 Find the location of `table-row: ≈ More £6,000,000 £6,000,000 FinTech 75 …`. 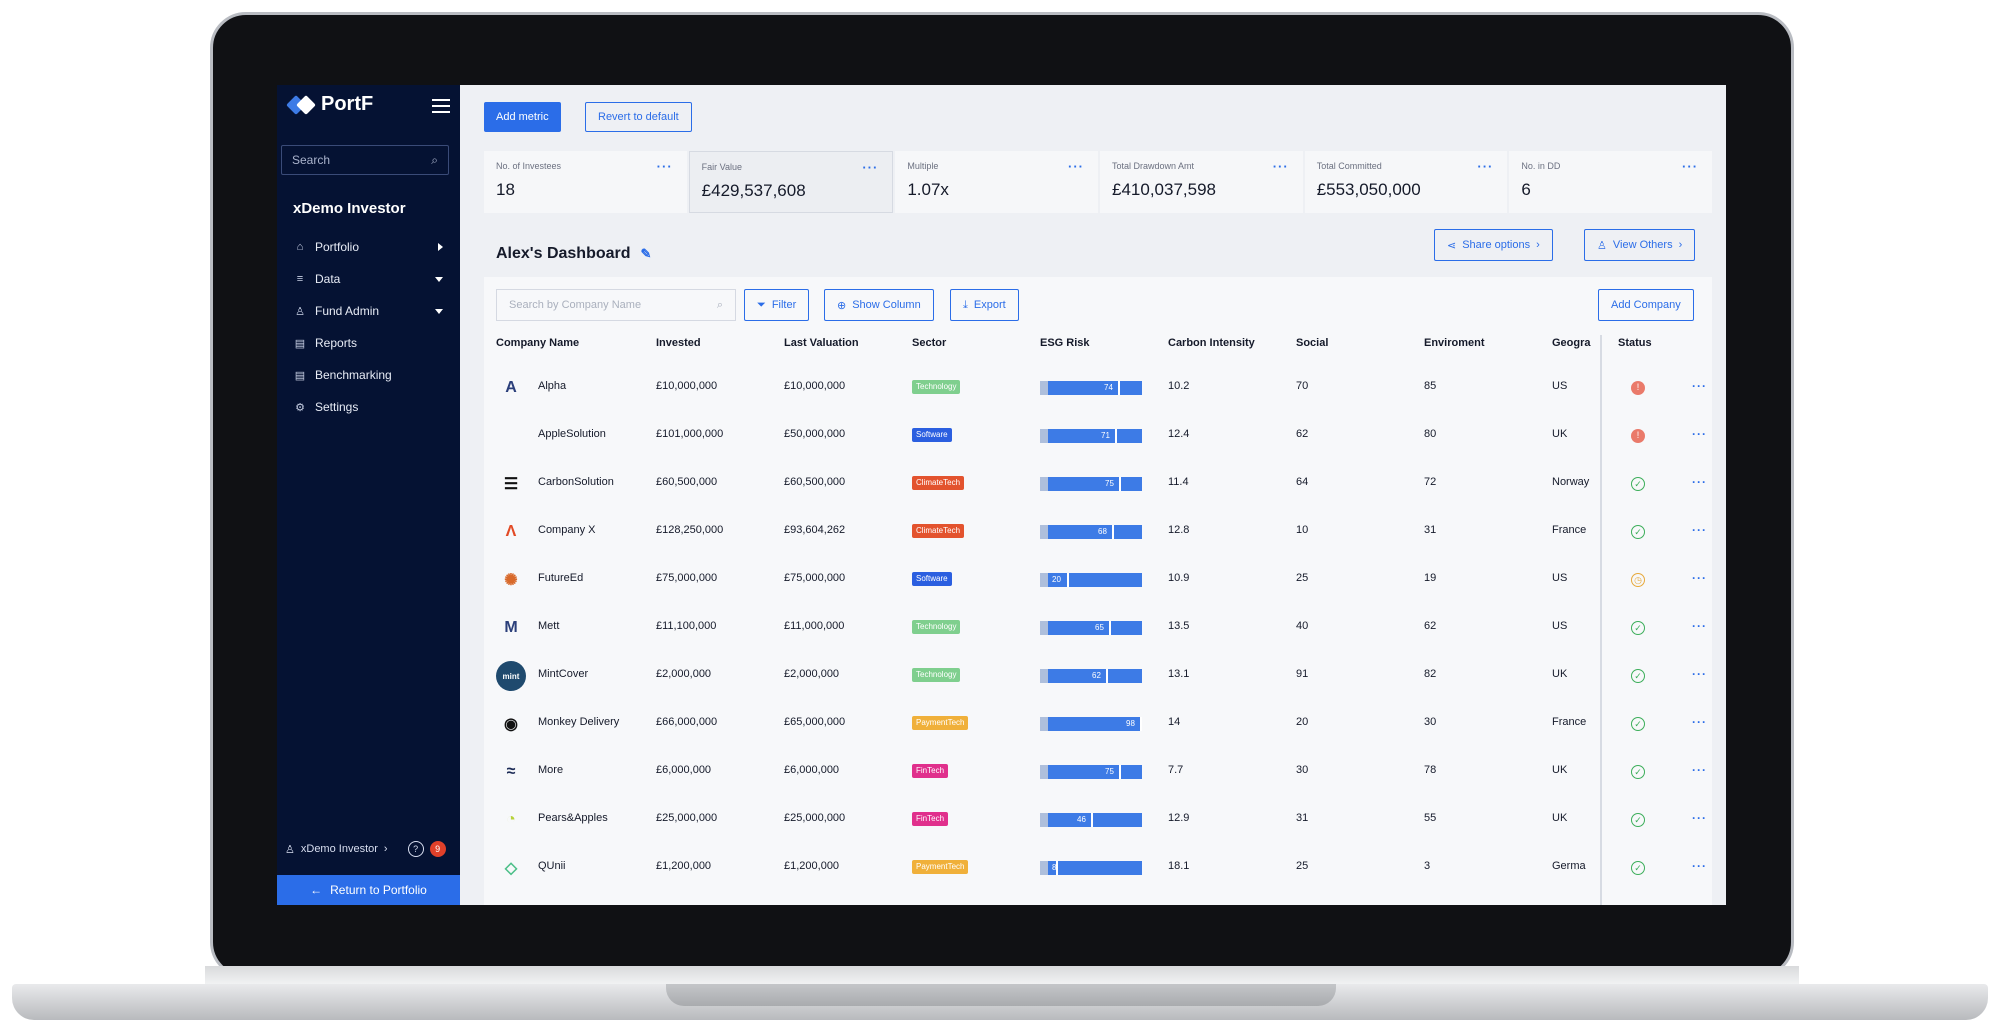

table-row: ≈ More £6,000,000 £6,000,000 FinTech 75 … is located at coordinates (1104, 771).